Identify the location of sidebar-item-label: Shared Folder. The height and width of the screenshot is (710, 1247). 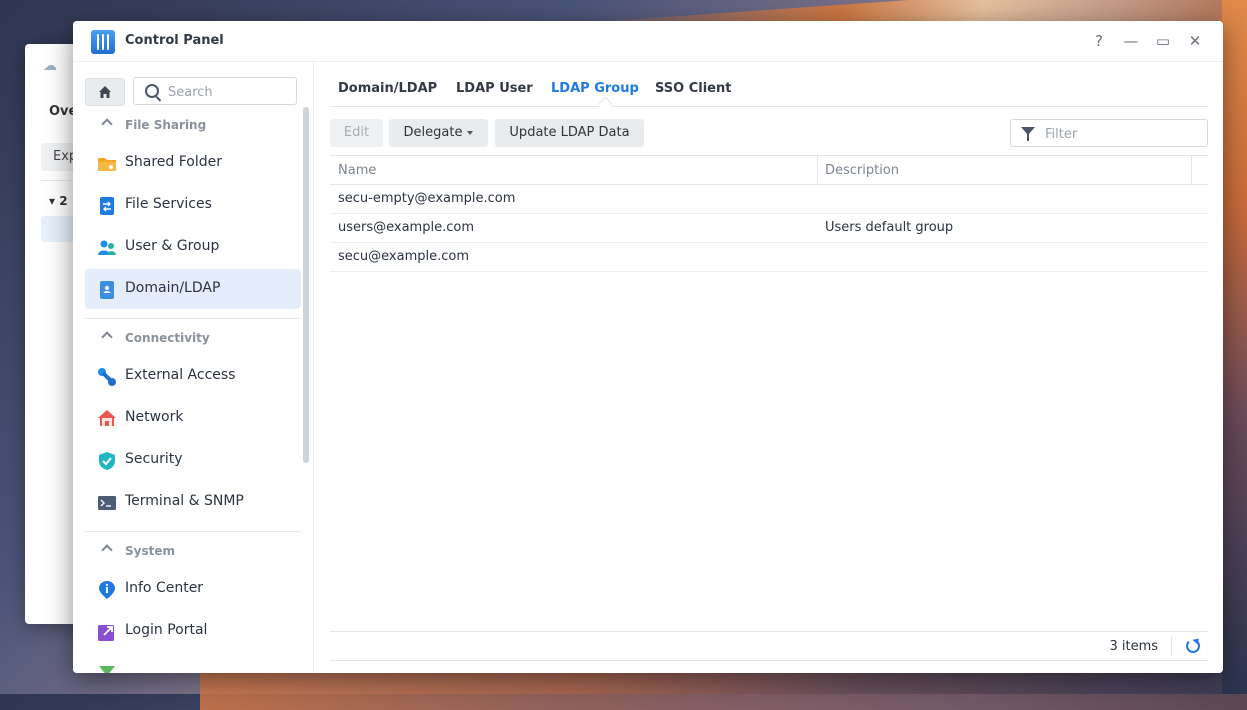
(174, 162).